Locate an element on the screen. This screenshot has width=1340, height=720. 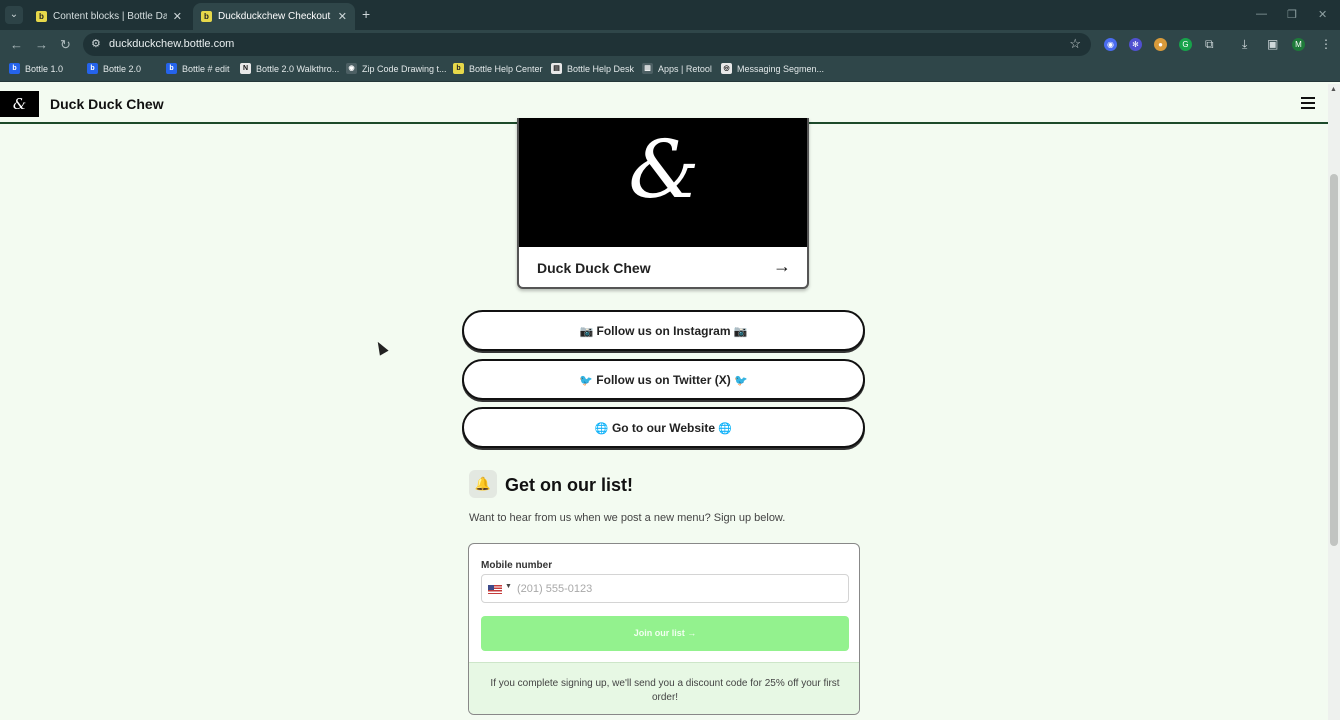
link-label: Follow us on Twitter (X) is located at coordinates (663, 380).